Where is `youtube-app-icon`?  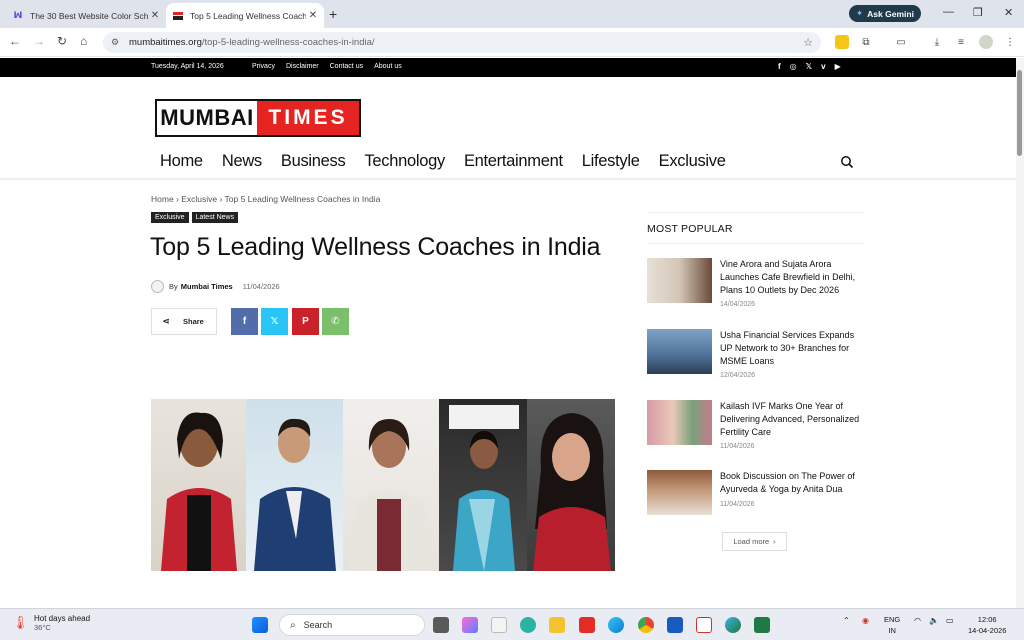
youtube-app-icon is located at coordinates (587, 625).